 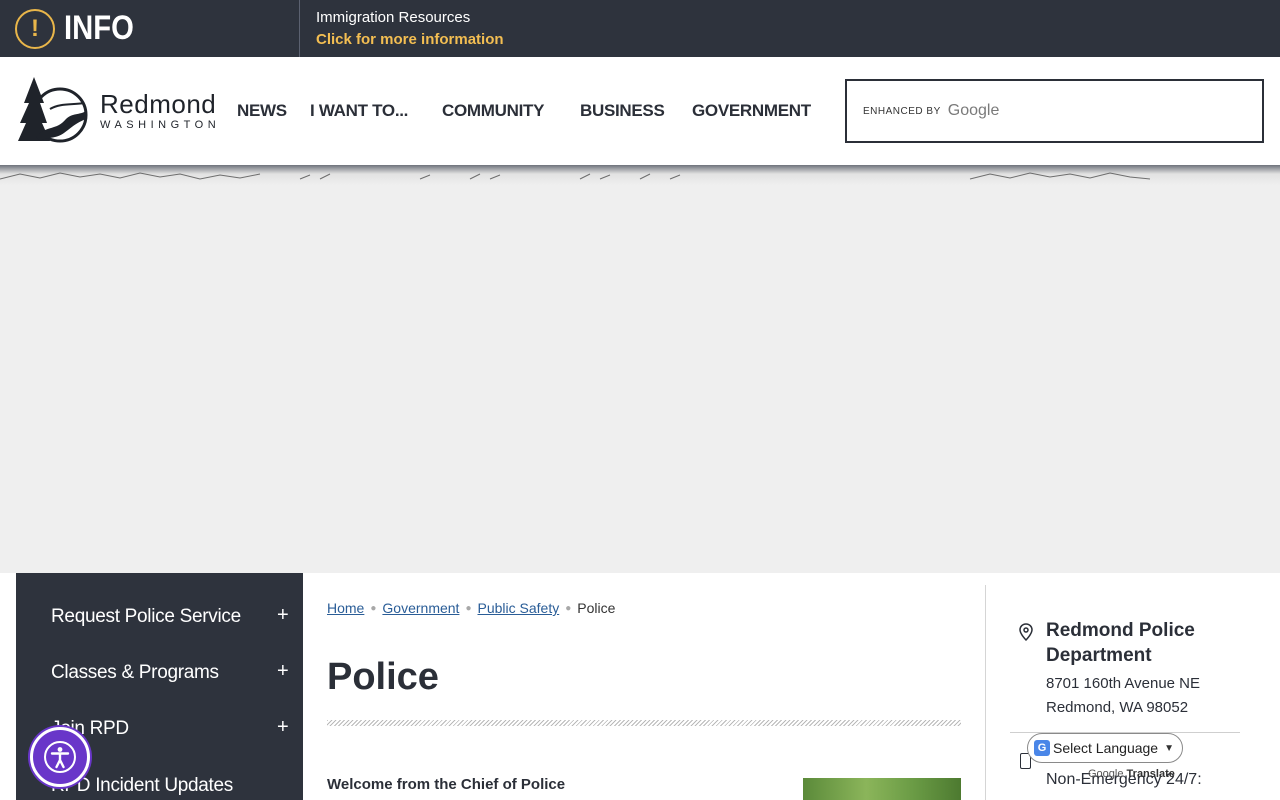 I want to click on logo-text: Redmond WASHINGTON, so click(x=160, y=111).